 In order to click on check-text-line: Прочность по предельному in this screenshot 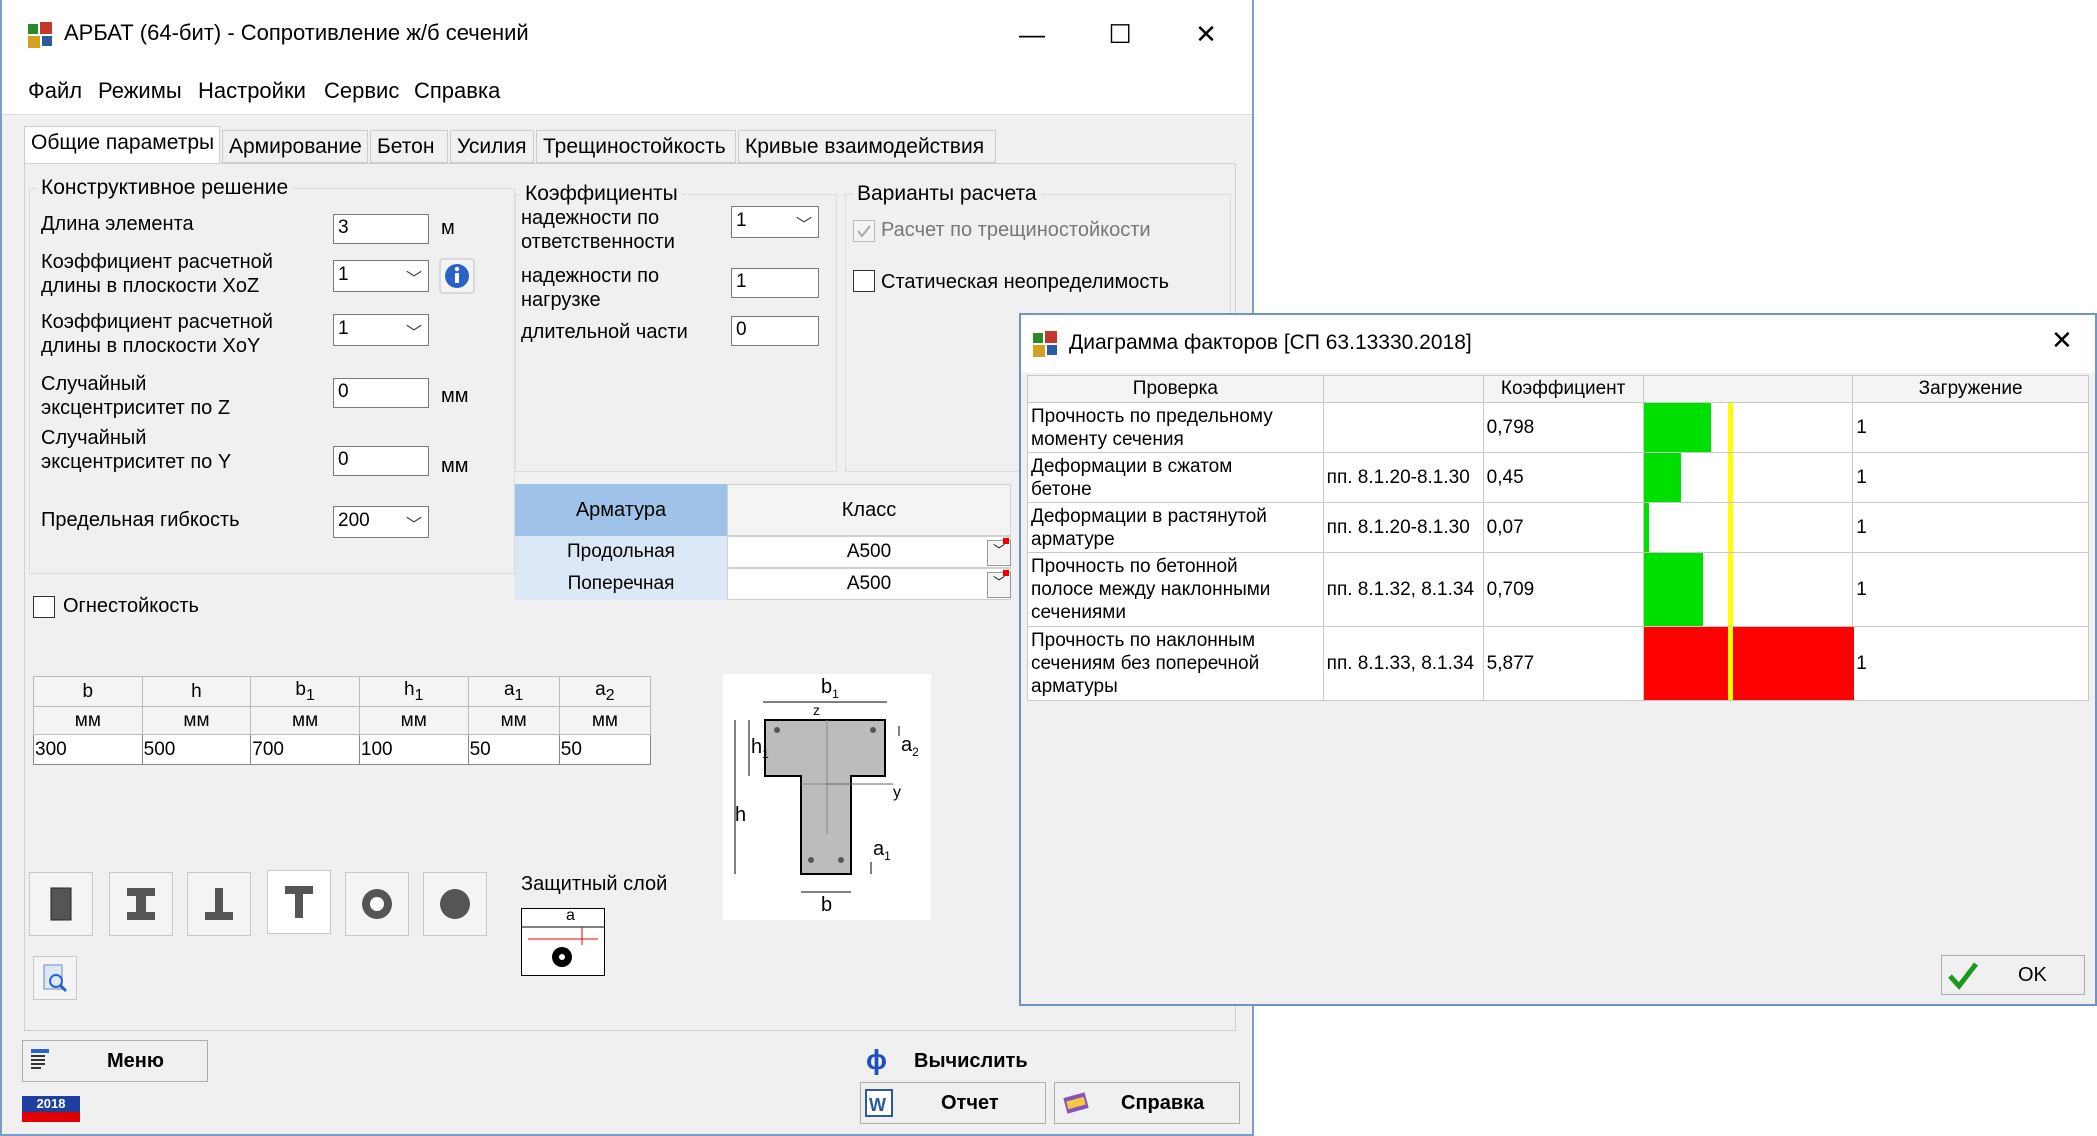, I will do `click(1152, 416)`.